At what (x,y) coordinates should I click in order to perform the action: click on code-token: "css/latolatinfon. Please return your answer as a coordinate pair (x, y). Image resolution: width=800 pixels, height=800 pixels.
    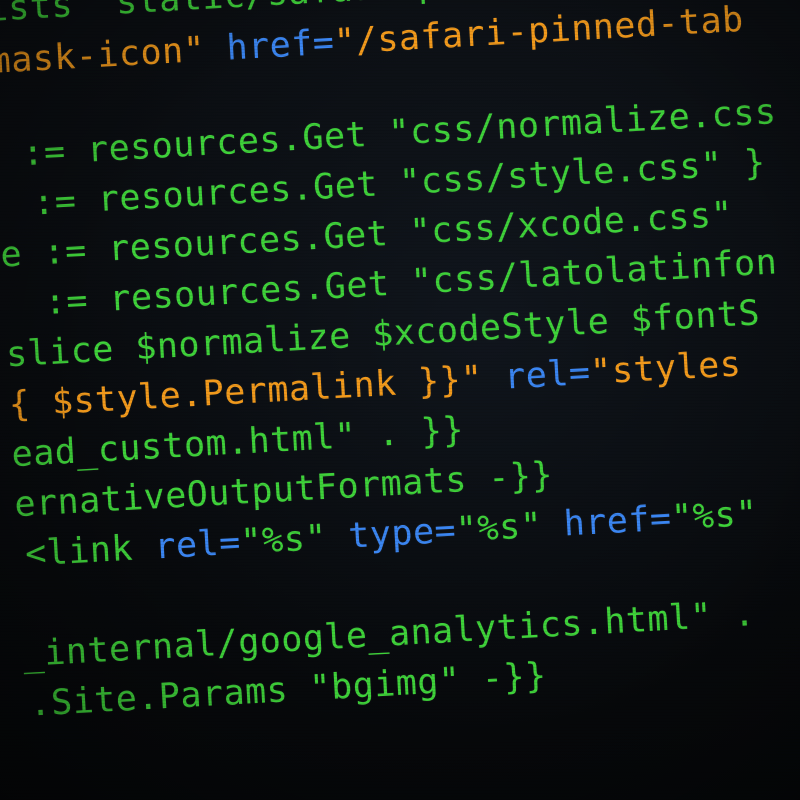
    Looking at the image, I should click on (594, 272).